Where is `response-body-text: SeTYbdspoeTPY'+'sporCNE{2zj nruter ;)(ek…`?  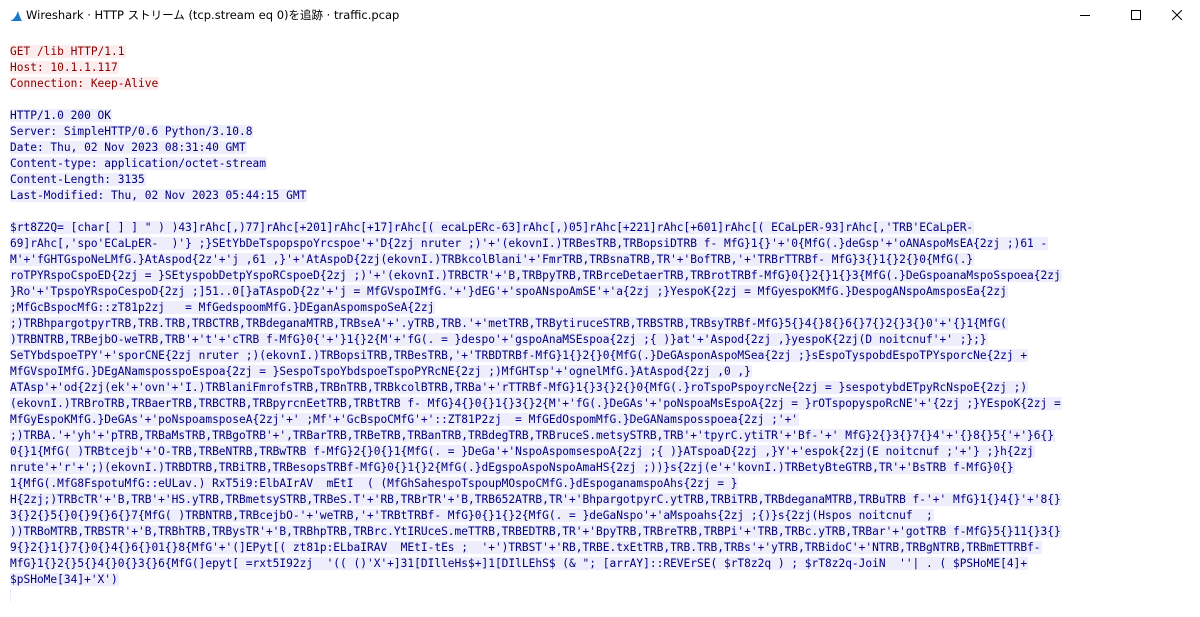
response-body-text: SeTYbdspoeTPY'+'sporCNE{2zj nruter ;)(ek… is located at coordinates (519, 355).